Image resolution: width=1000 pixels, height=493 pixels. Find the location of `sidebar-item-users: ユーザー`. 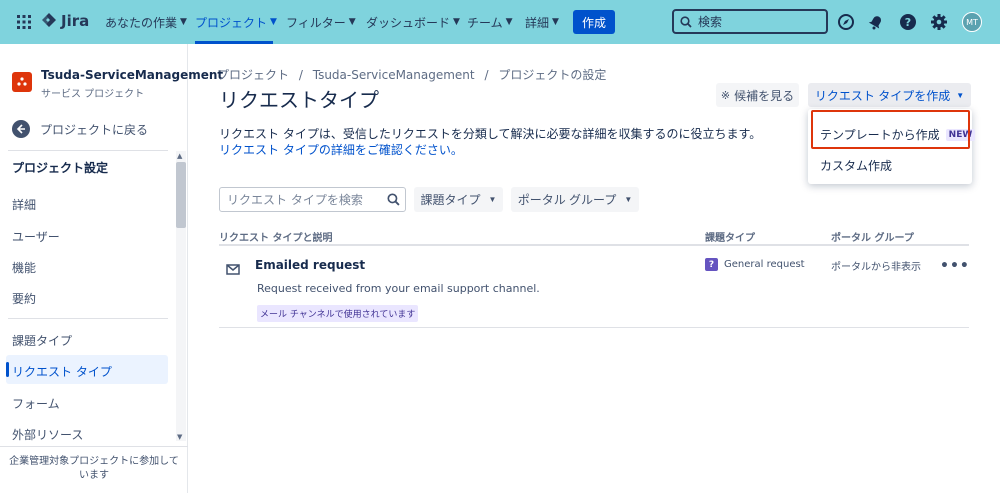

sidebar-item-users: ユーザー is located at coordinates (36, 236).